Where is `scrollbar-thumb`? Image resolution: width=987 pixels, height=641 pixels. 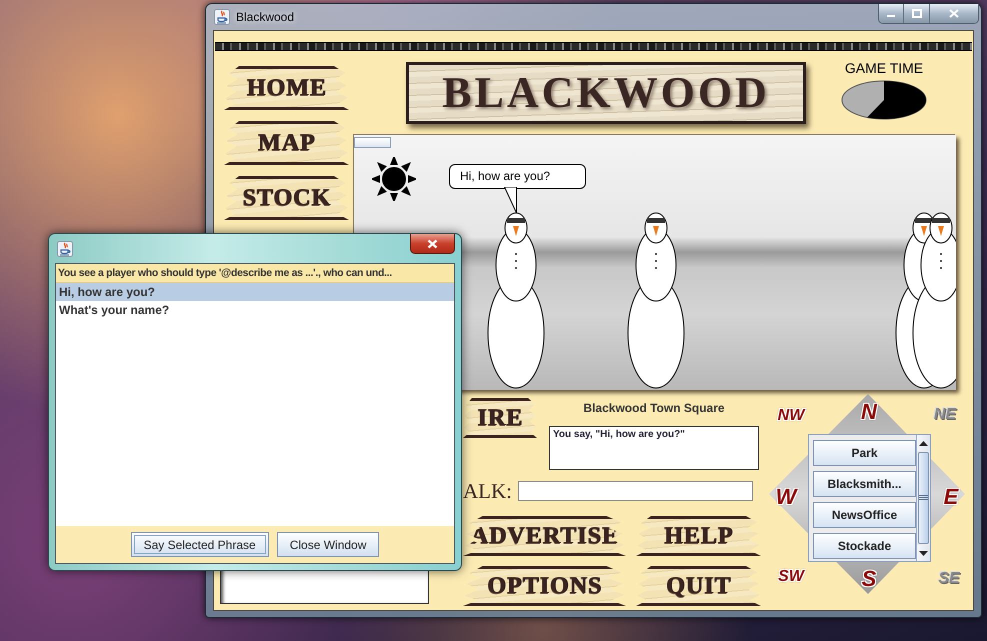
scrollbar-thumb is located at coordinates (923, 498).